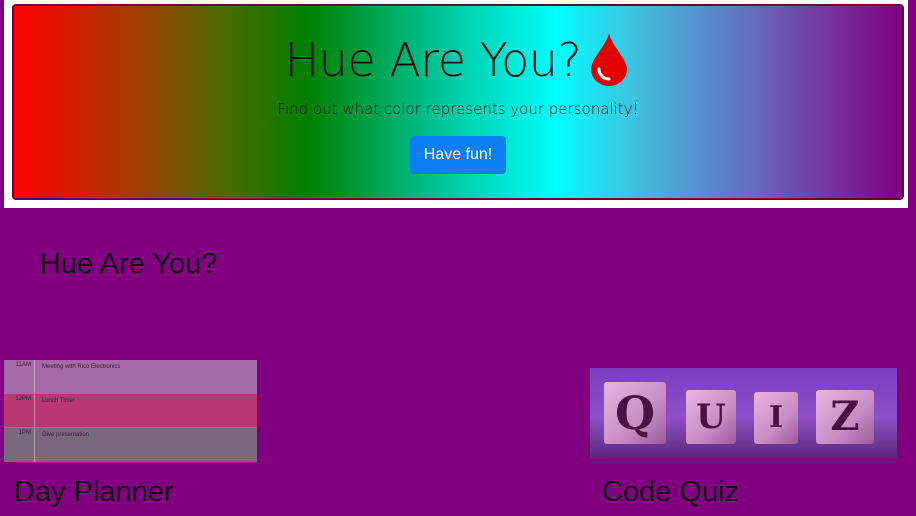 This screenshot has height=516, width=916. Describe the element at coordinates (433, 60) in the screenshot. I see `hero-title: Hue Are You?` at that location.